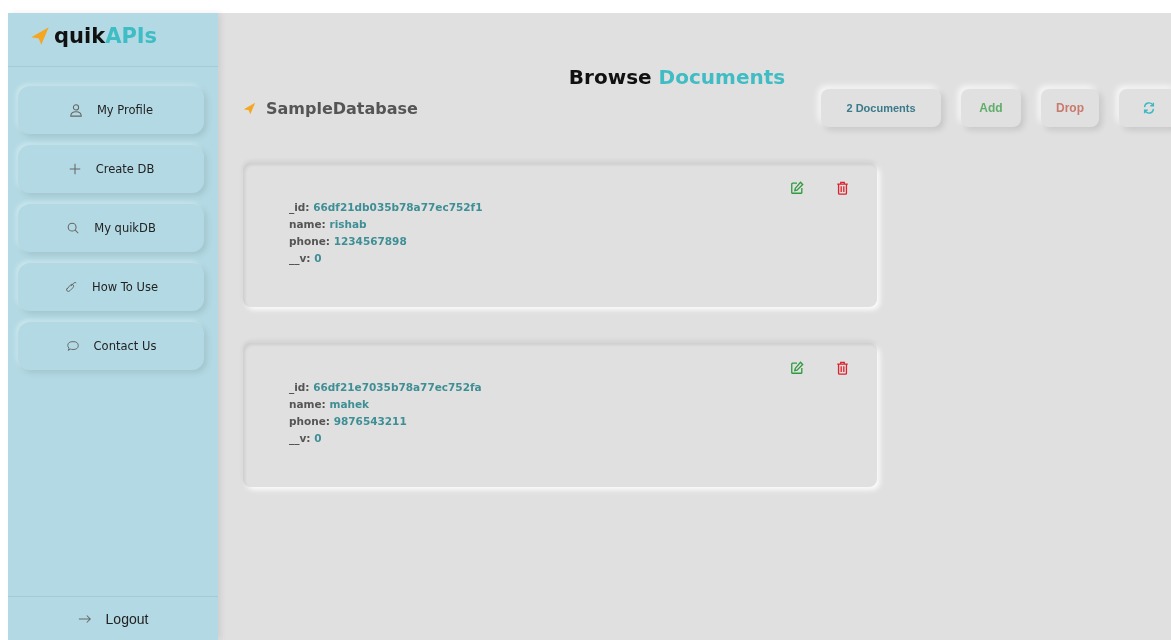 Image resolution: width=1171 pixels, height=640 pixels. Describe the element at coordinates (73, 228) in the screenshot. I see `search-icon` at that location.